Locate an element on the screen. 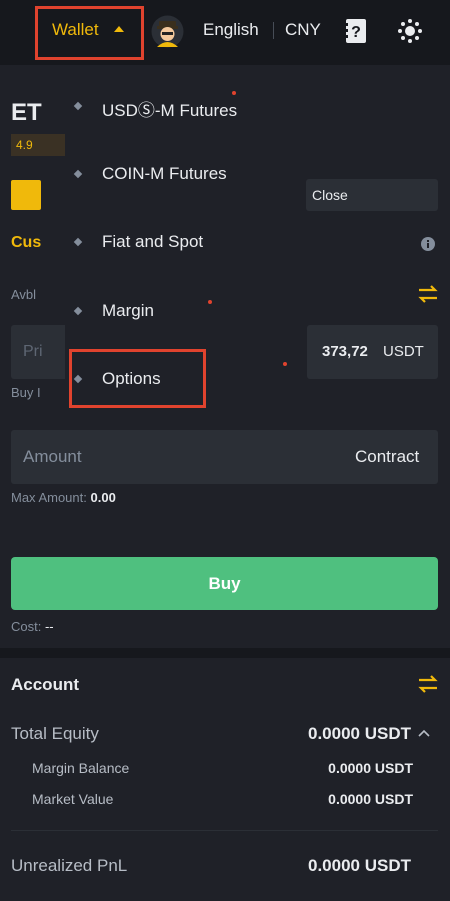 Image resolution: width=450 pixels, height=901 pixels. margin-balance-value: 0.0000 USDT is located at coordinates (370, 768).